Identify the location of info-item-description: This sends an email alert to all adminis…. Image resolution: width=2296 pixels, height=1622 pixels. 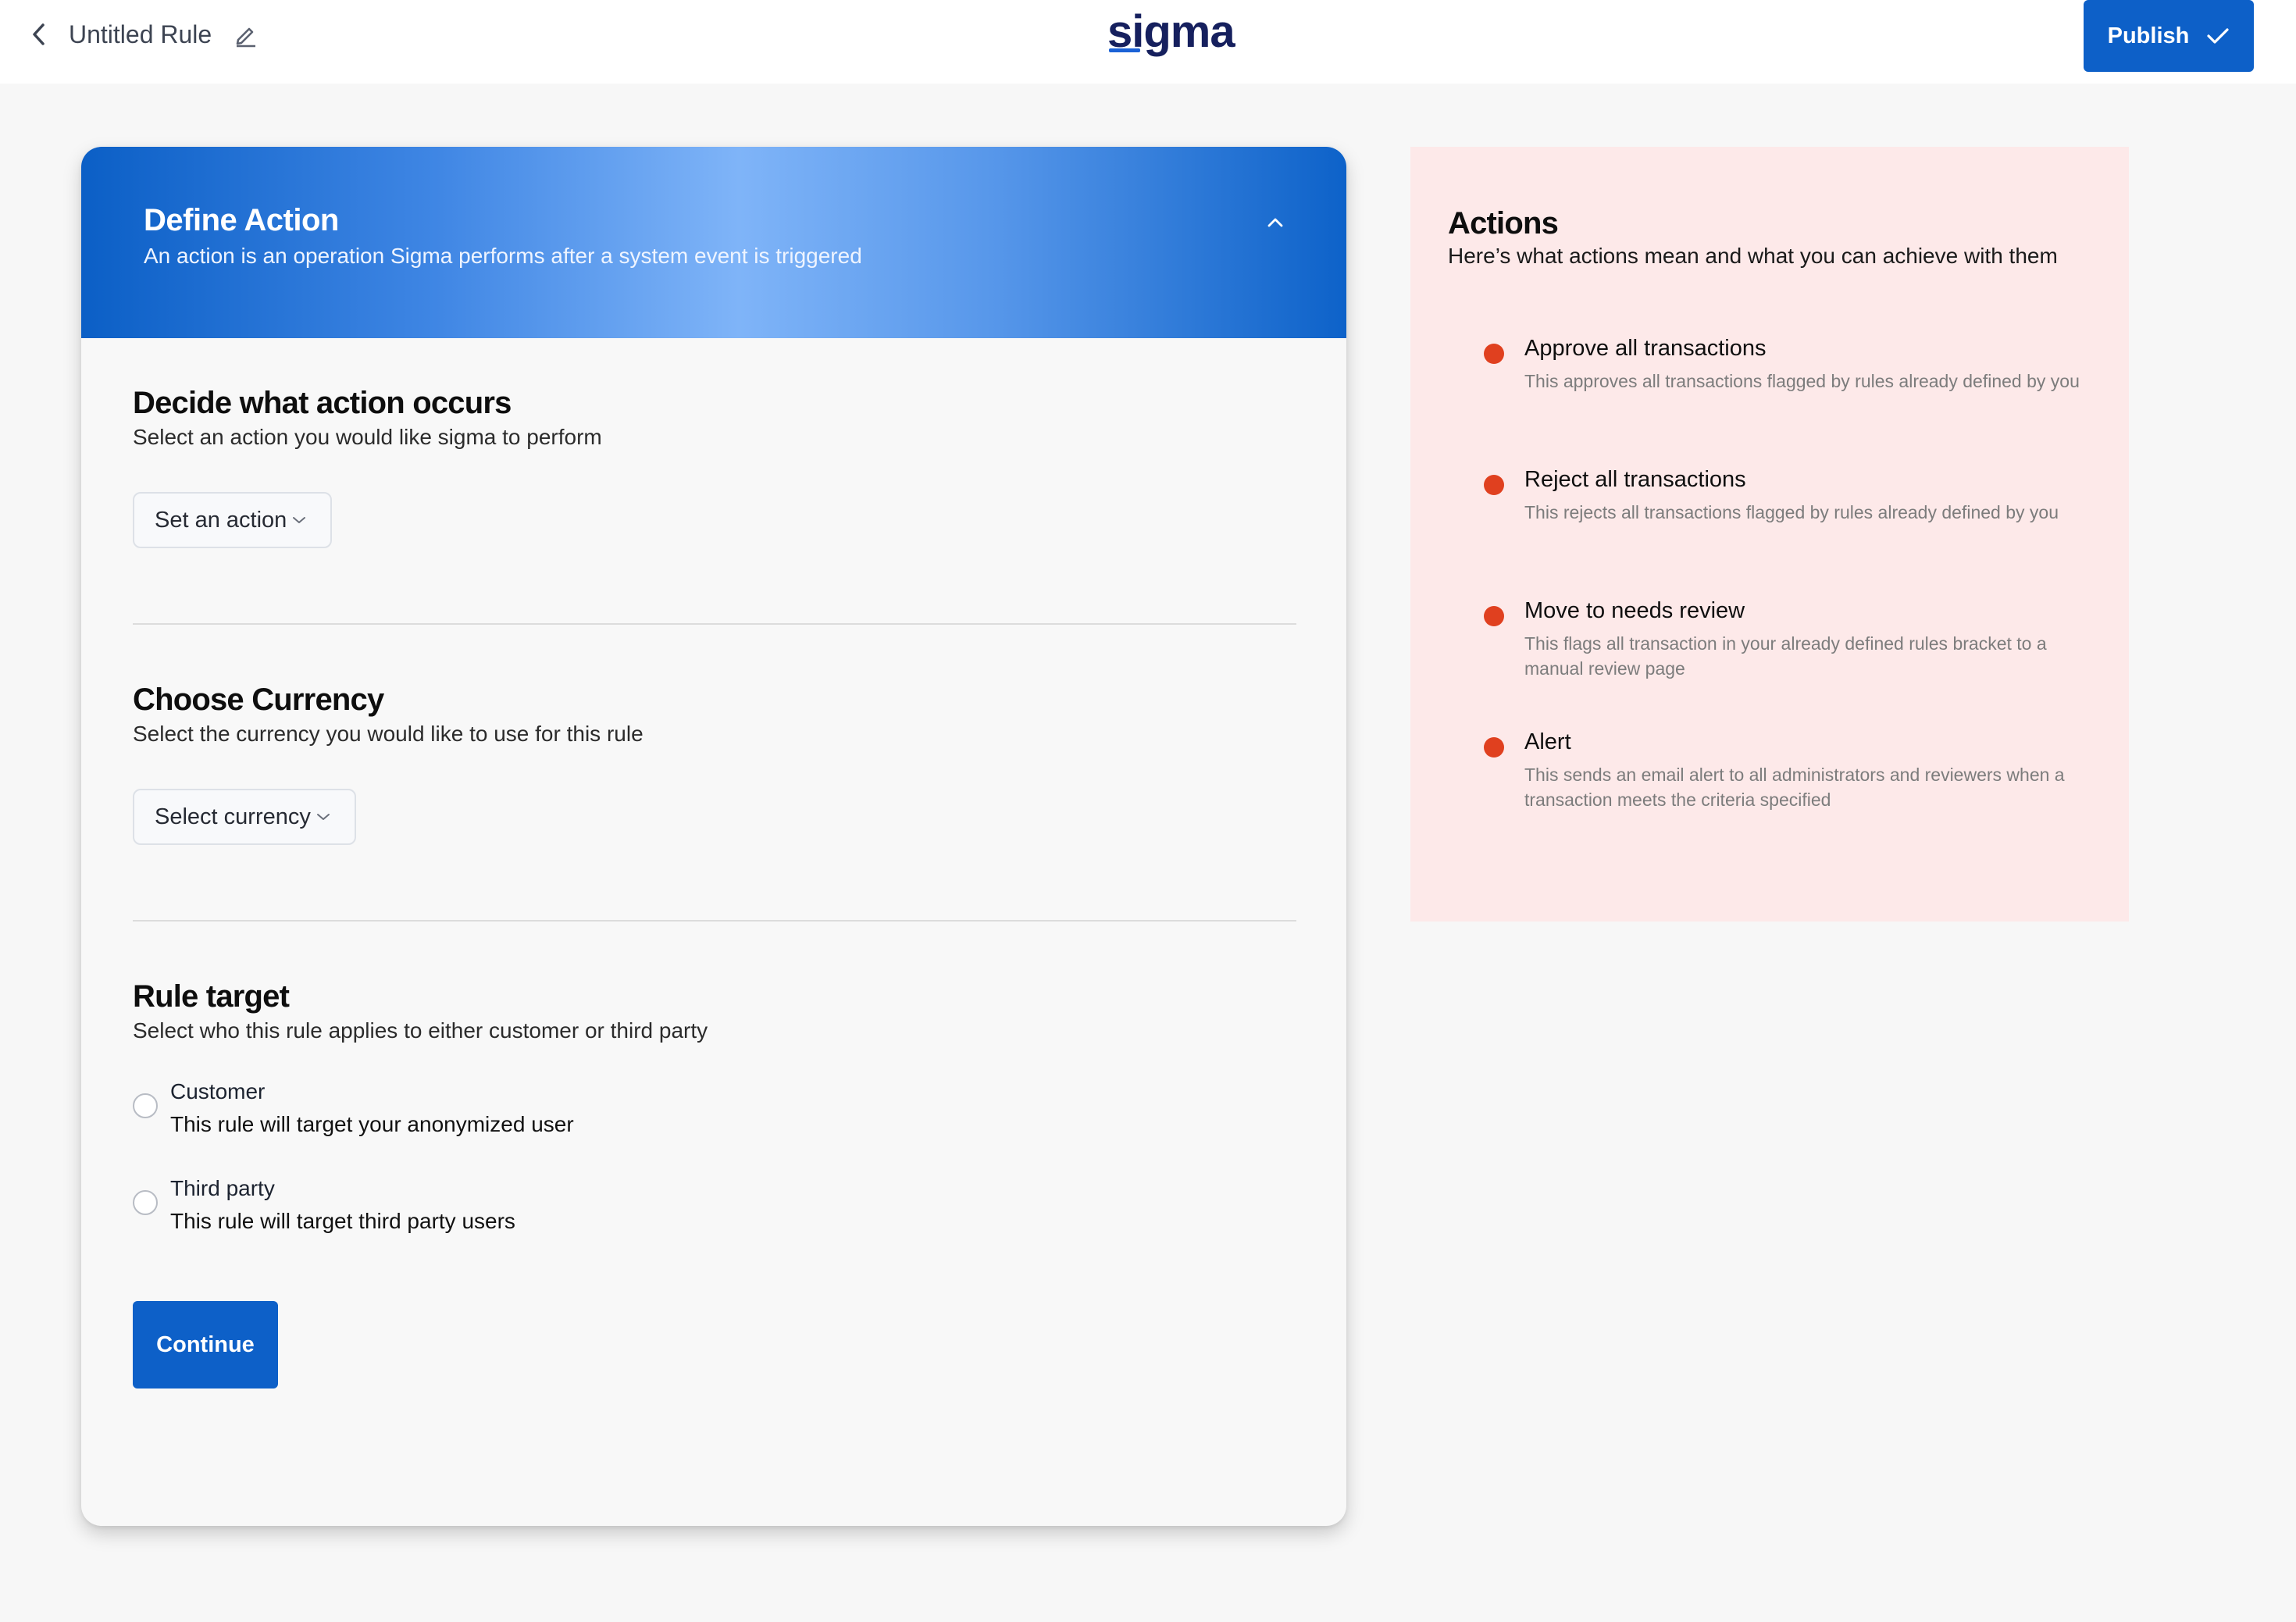
(1794, 788).